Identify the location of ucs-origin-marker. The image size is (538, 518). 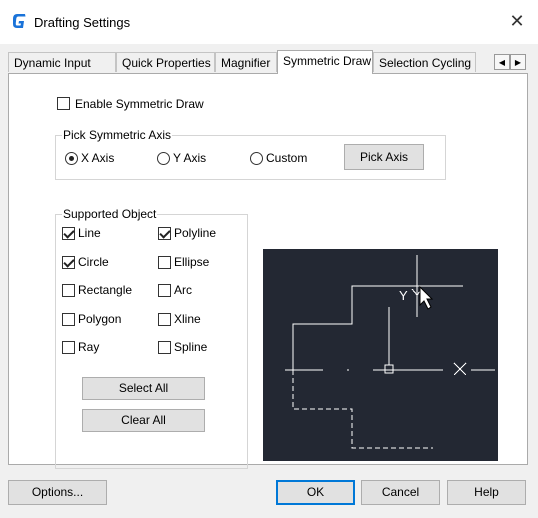
(389, 369).